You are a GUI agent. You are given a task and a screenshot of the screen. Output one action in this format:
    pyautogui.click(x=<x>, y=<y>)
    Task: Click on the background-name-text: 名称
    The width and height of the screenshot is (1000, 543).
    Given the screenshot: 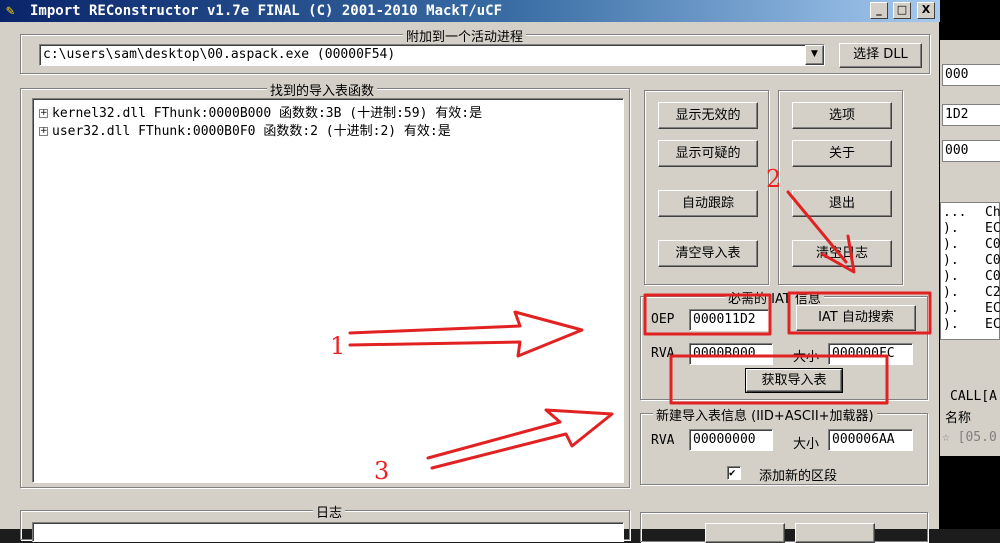 What is the action you would take?
    pyautogui.click(x=958, y=418)
    